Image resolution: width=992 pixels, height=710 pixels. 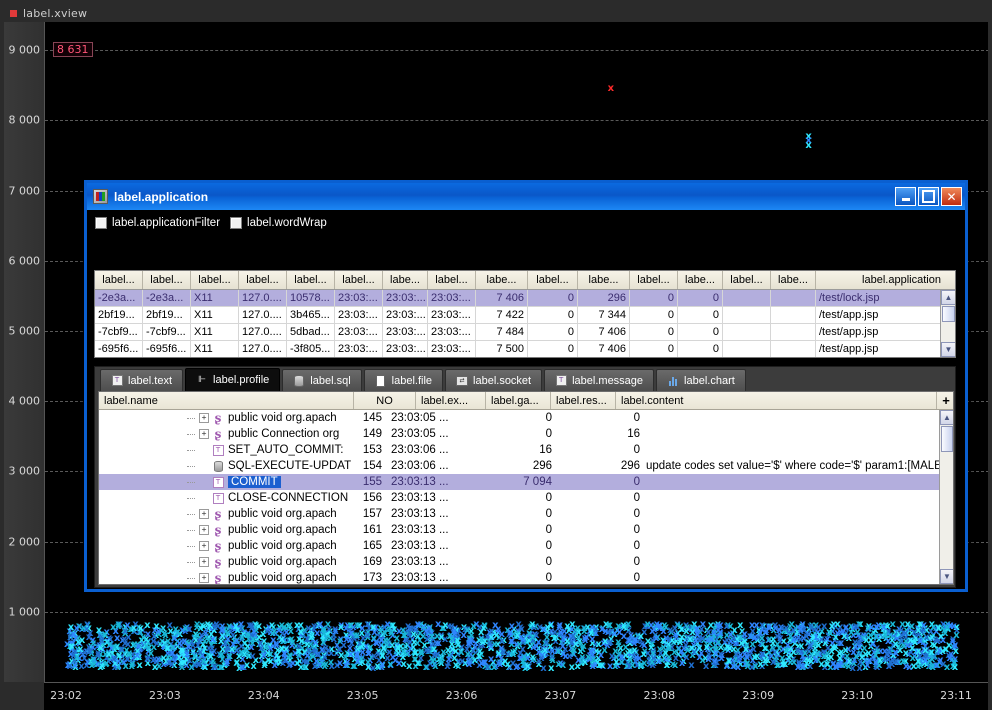 I want to click on tab-chart: label.chart, so click(x=701, y=380).